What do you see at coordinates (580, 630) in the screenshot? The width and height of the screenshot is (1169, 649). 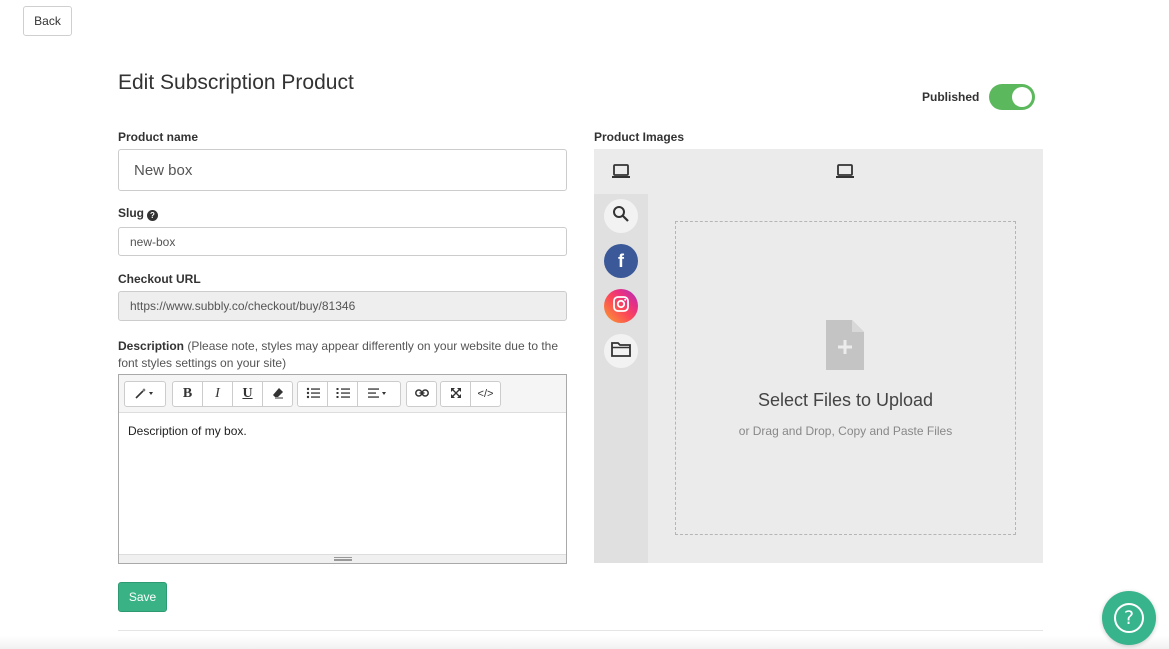 I see `footer-divider` at bounding box center [580, 630].